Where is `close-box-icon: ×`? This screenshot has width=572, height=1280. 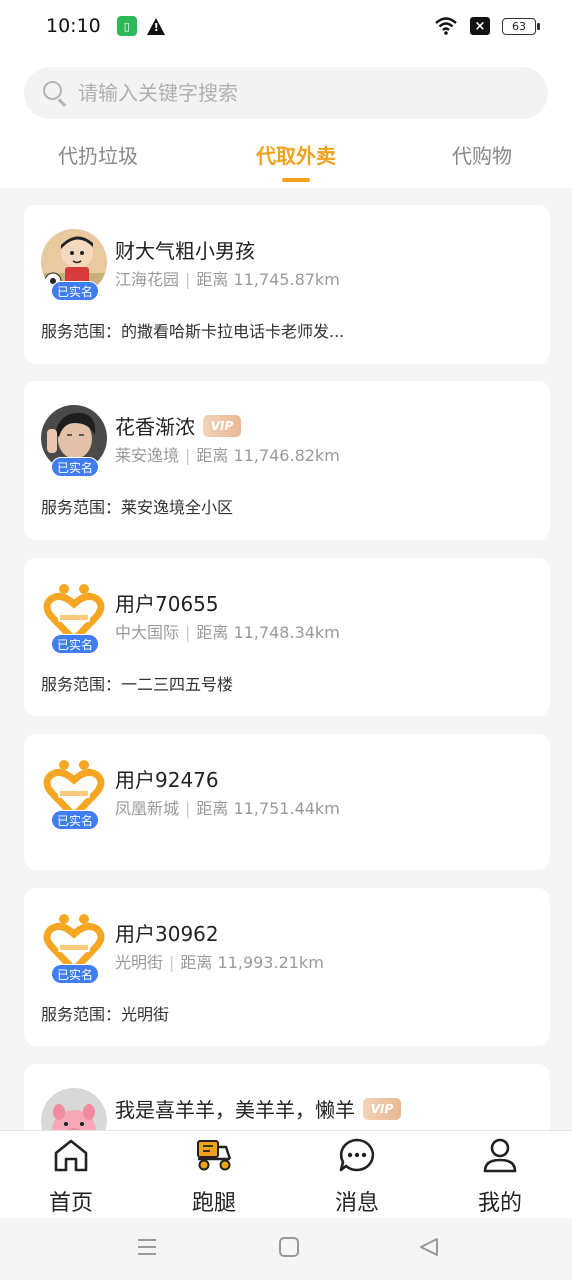 close-box-icon: × is located at coordinates (480, 26).